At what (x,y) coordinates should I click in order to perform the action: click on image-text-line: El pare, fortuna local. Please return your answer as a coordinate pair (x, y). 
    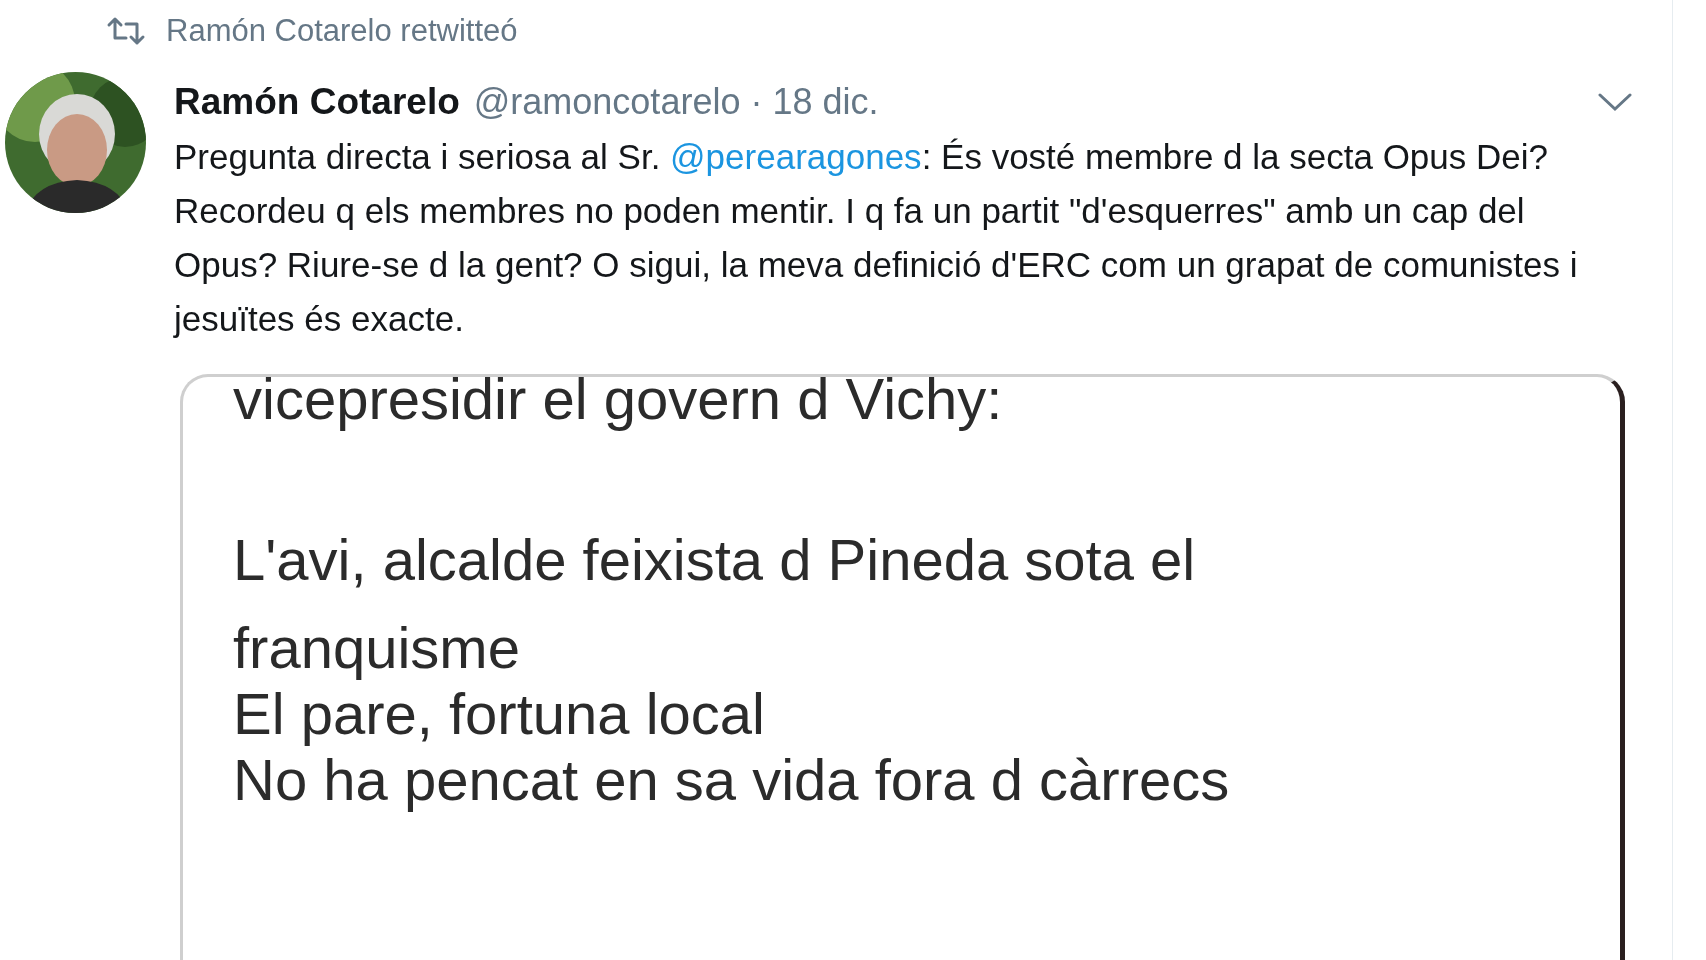
    Looking at the image, I should click on (499, 714).